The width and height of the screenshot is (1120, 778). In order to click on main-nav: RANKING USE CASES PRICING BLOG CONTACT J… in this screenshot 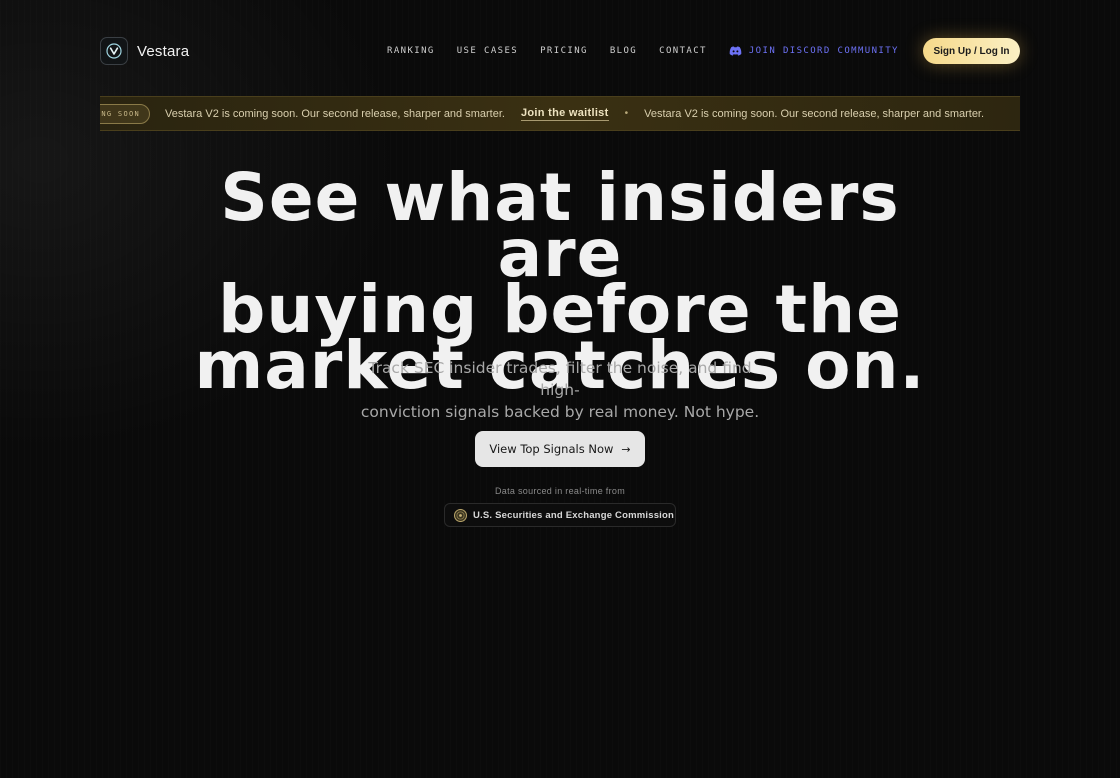, I will do `click(643, 51)`.